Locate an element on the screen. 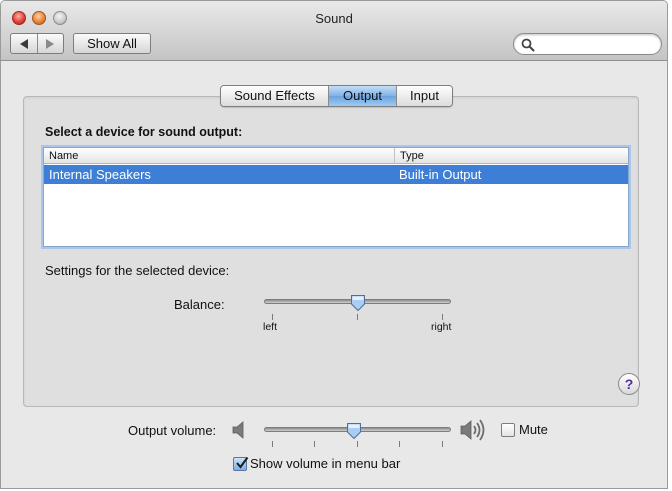  search-icon is located at coordinates (528, 45).